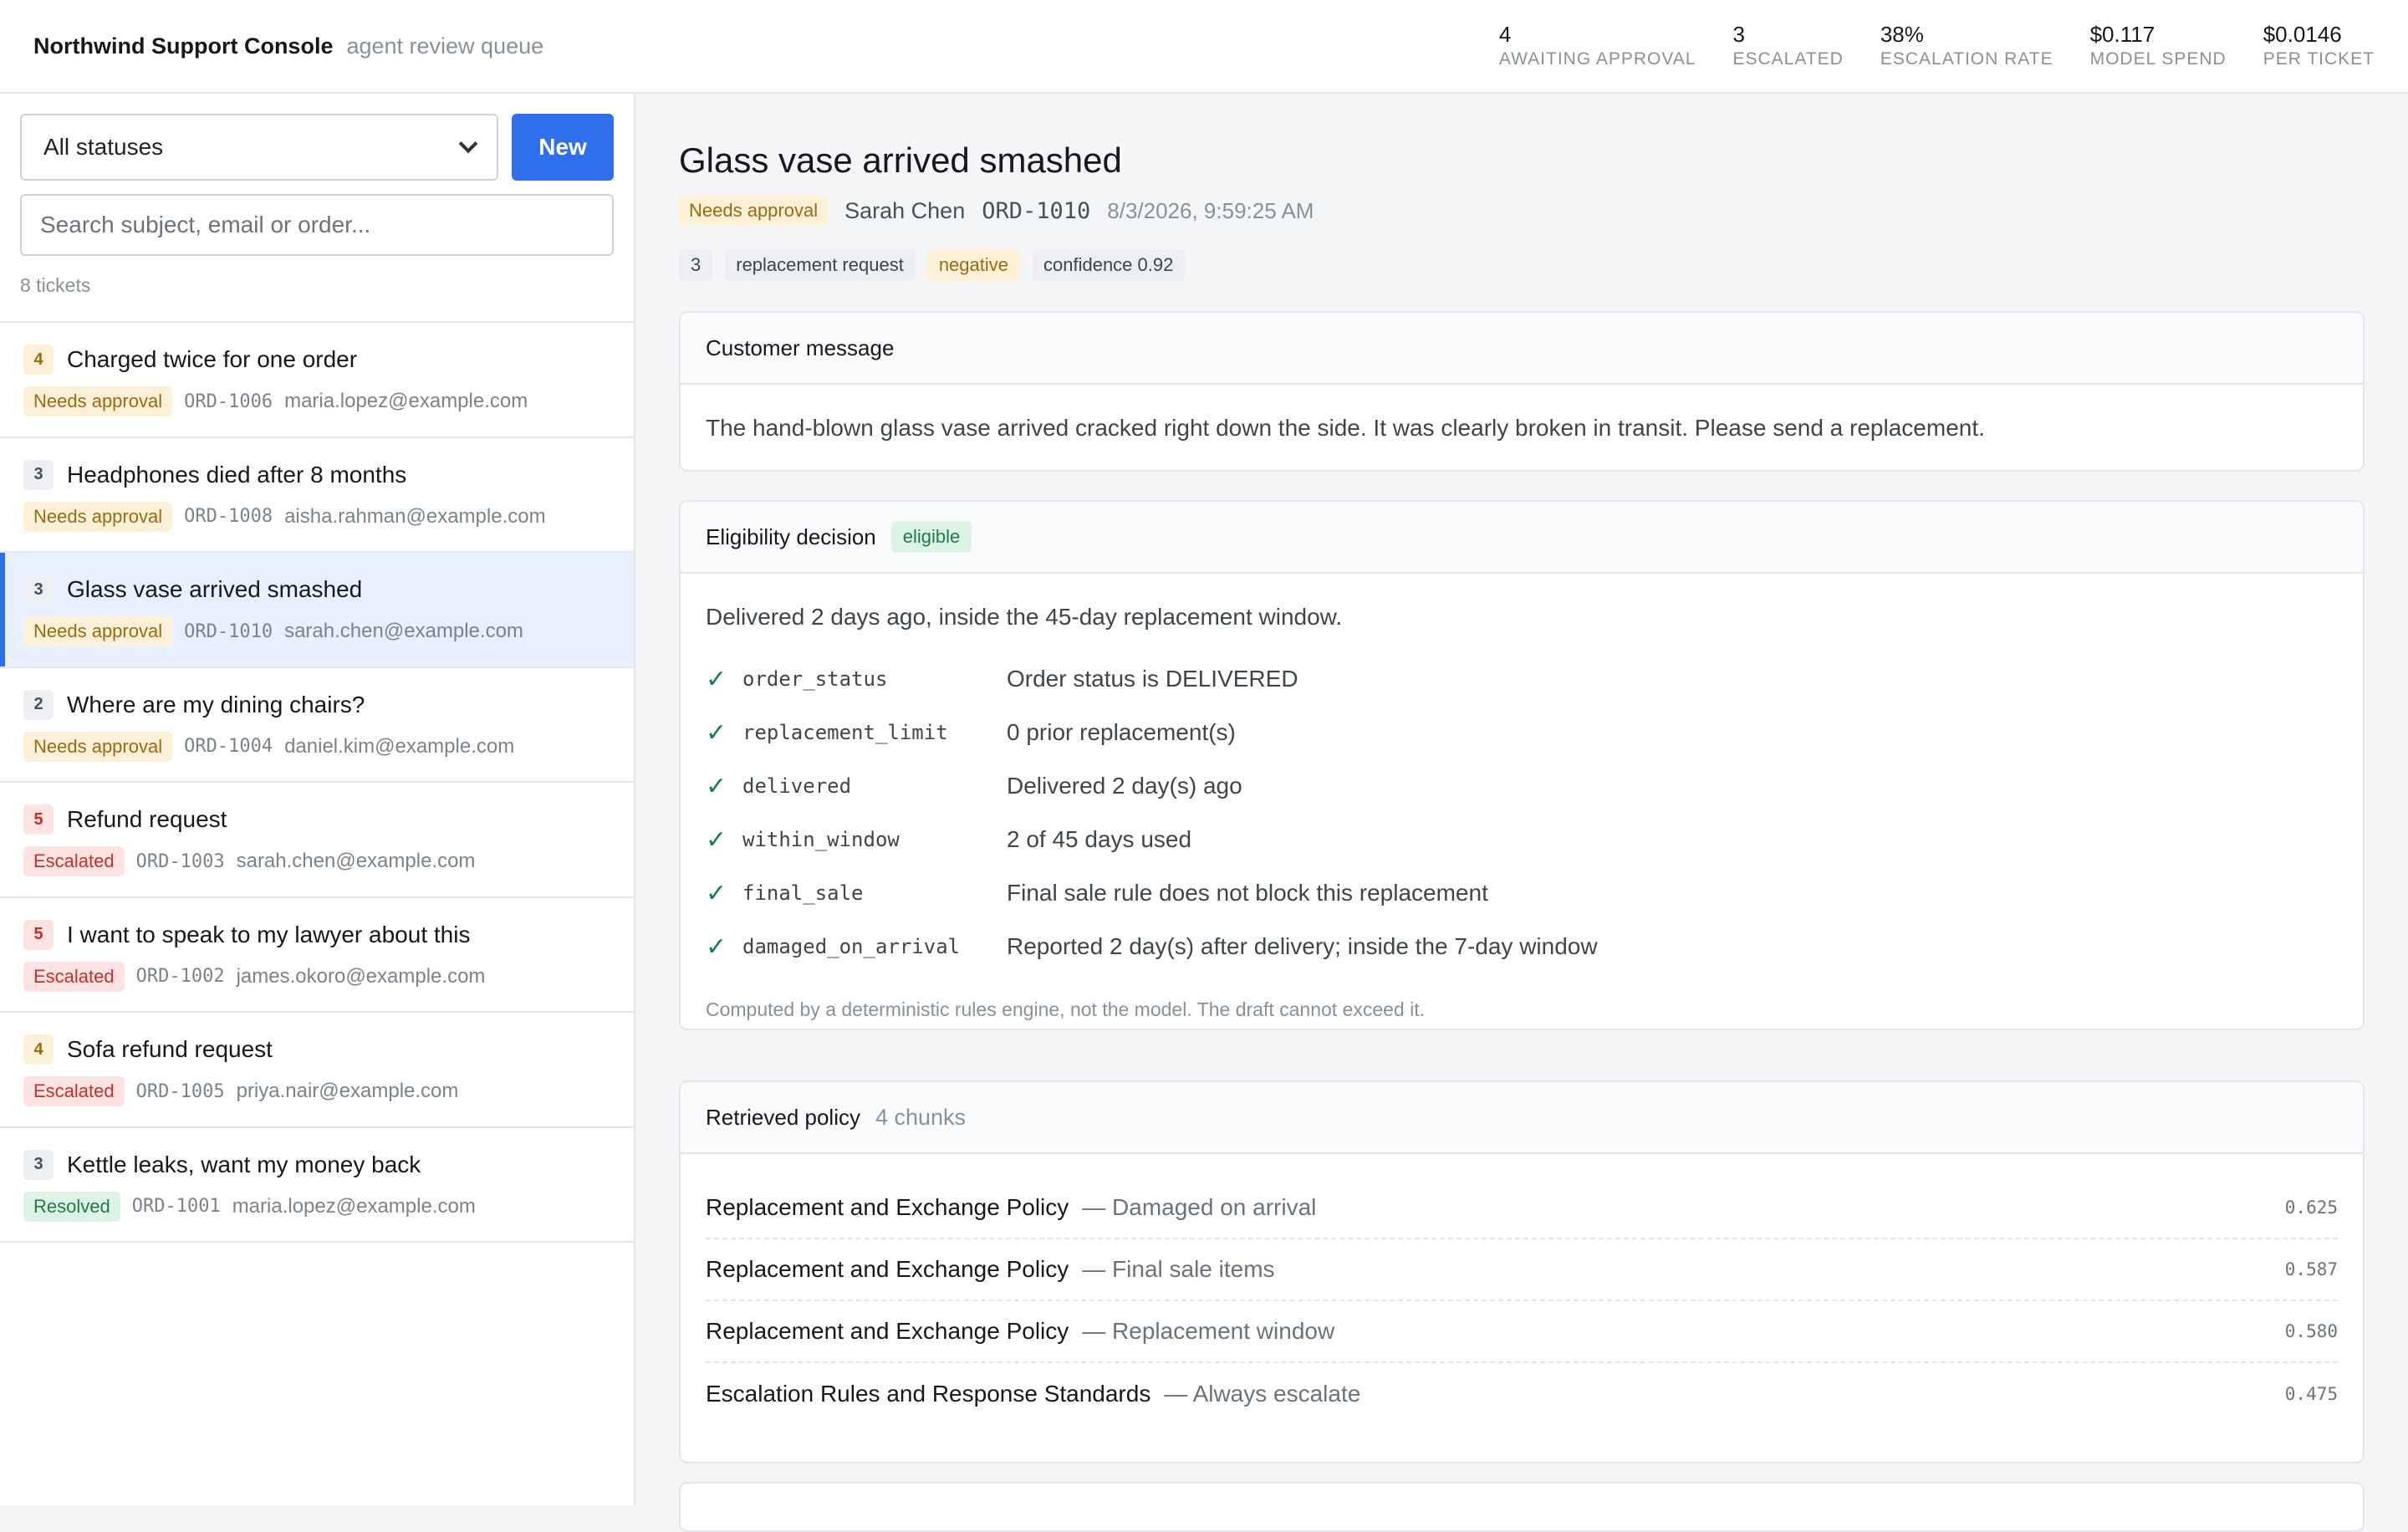 This screenshot has height=1532, width=2408. What do you see at coordinates (1199, 1207) in the screenshot?
I see `policy-section: — Damaged on arrival` at bounding box center [1199, 1207].